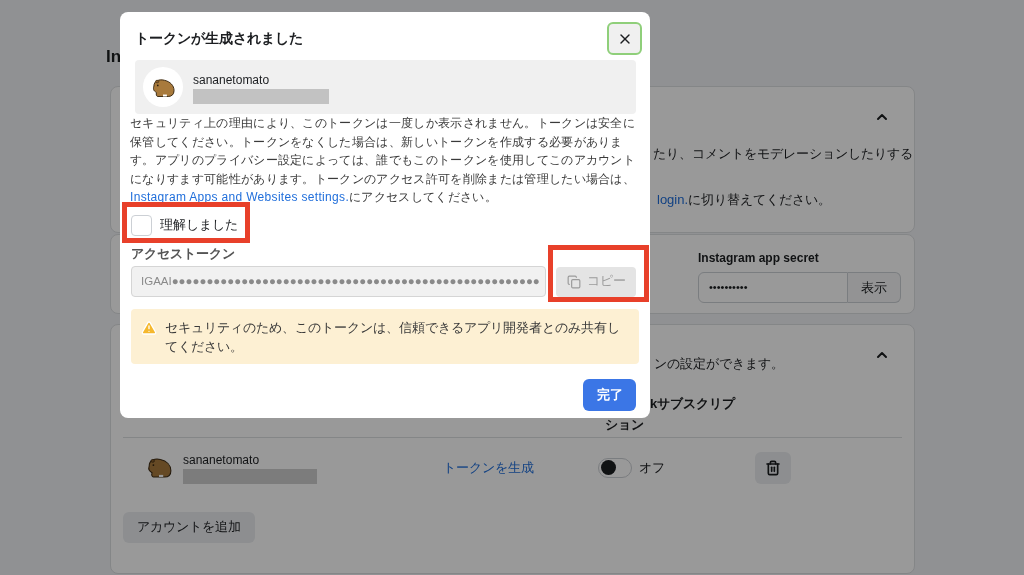  What do you see at coordinates (199, 225) in the screenshot?
I see `confirm-label: 理解しました` at bounding box center [199, 225].